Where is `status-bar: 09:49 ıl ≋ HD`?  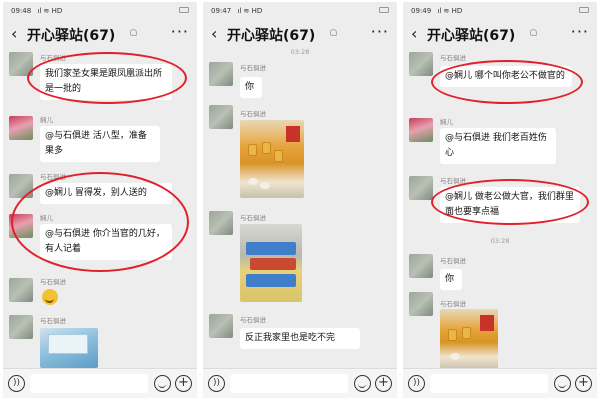
status-bar: 09:49 ıl ≋ HD is located at coordinates (500, 11).